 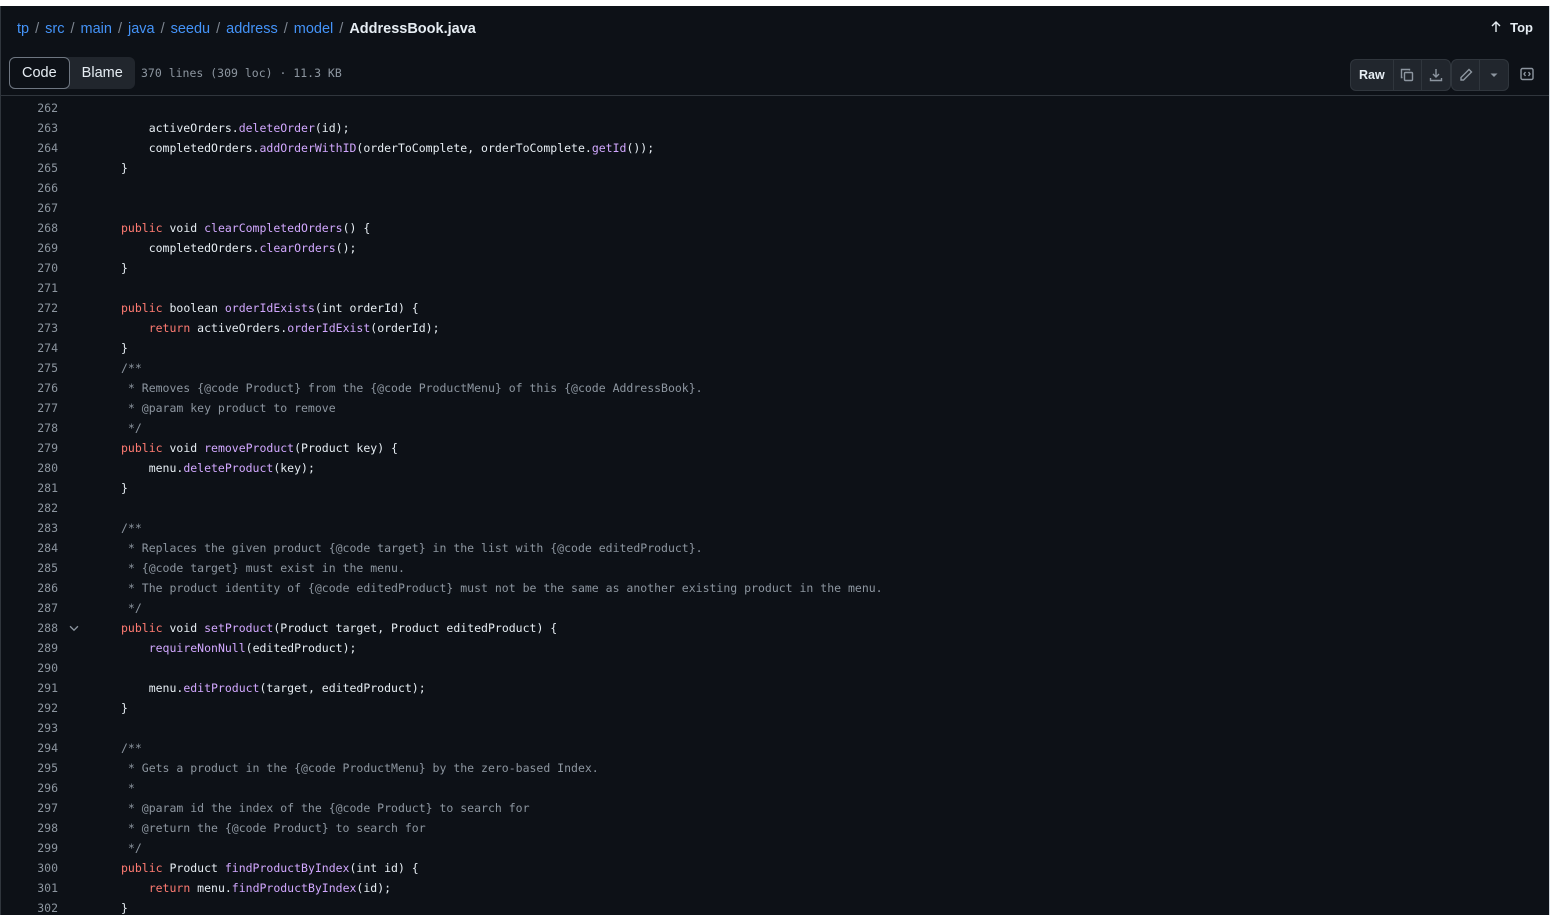 I want to click on code-line: 280 menu.deleteProduct(key);, so click(x=775, y=468).